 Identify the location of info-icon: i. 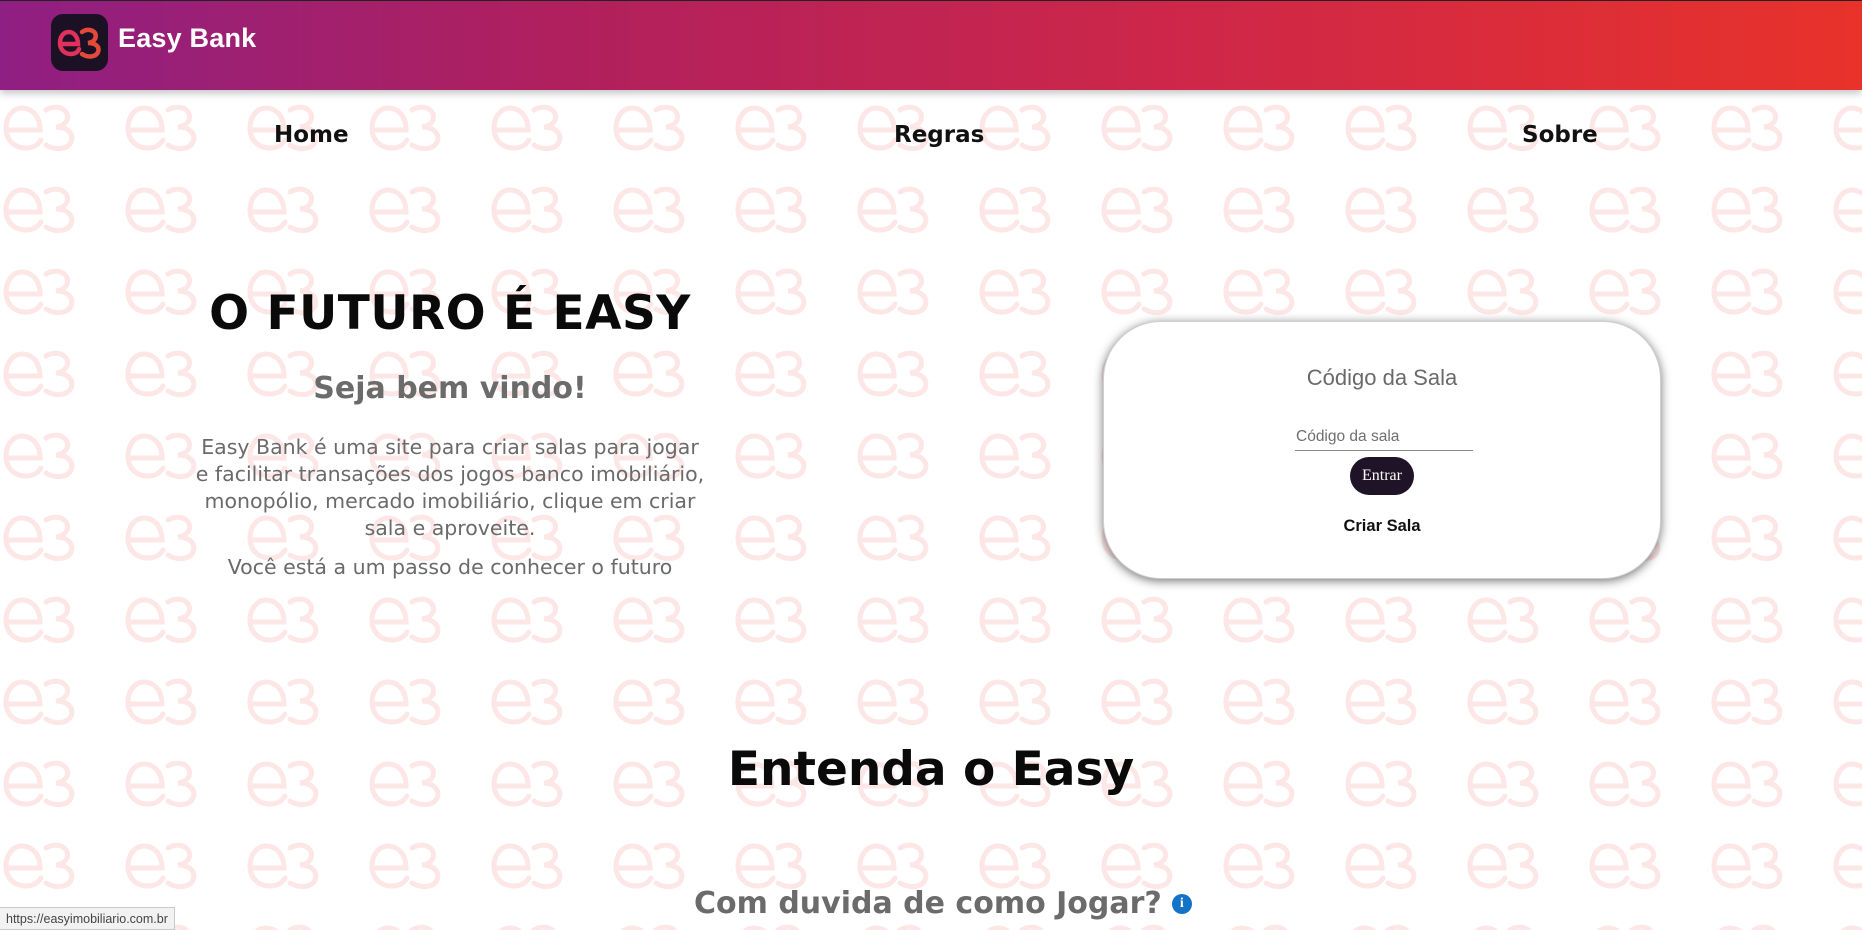
(1181, 903).